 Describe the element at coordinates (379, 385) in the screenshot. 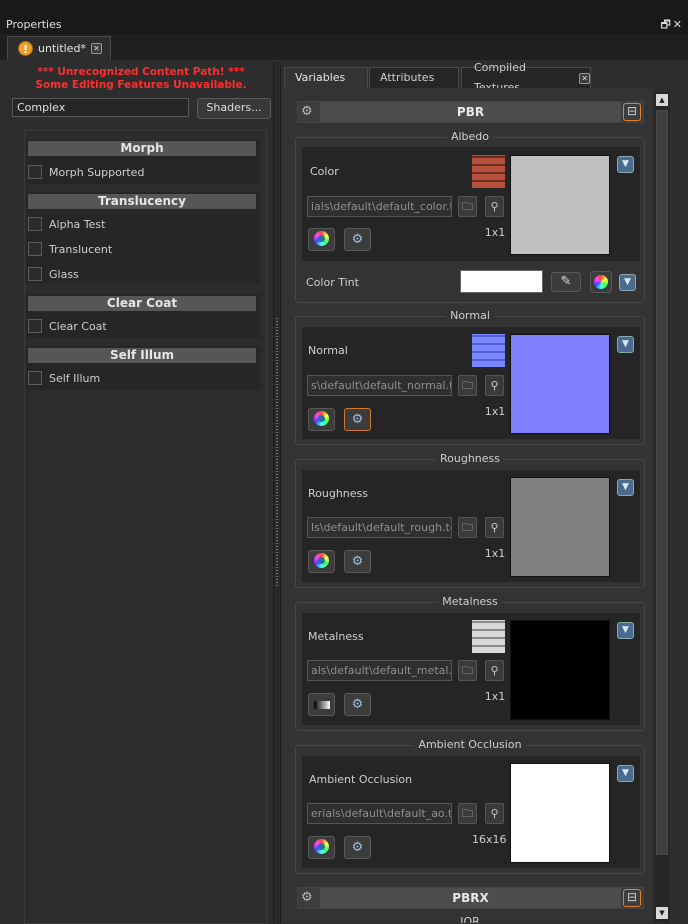

I see `normal-path-field: s\default\default_normal.tga` at that location.